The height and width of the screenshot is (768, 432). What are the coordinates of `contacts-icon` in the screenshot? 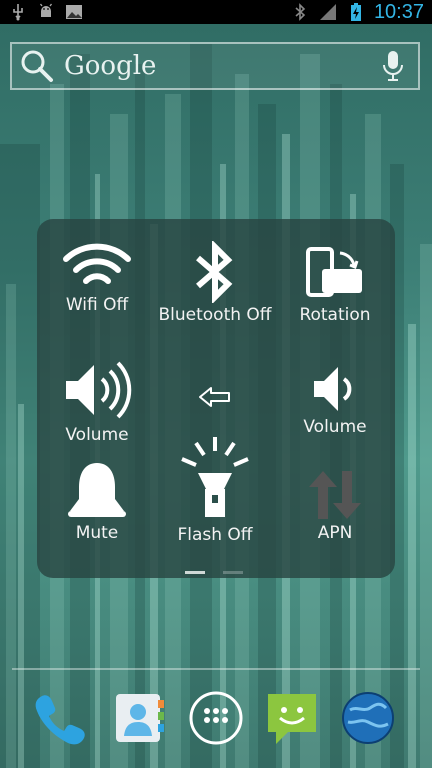 It's located at (140, 718).